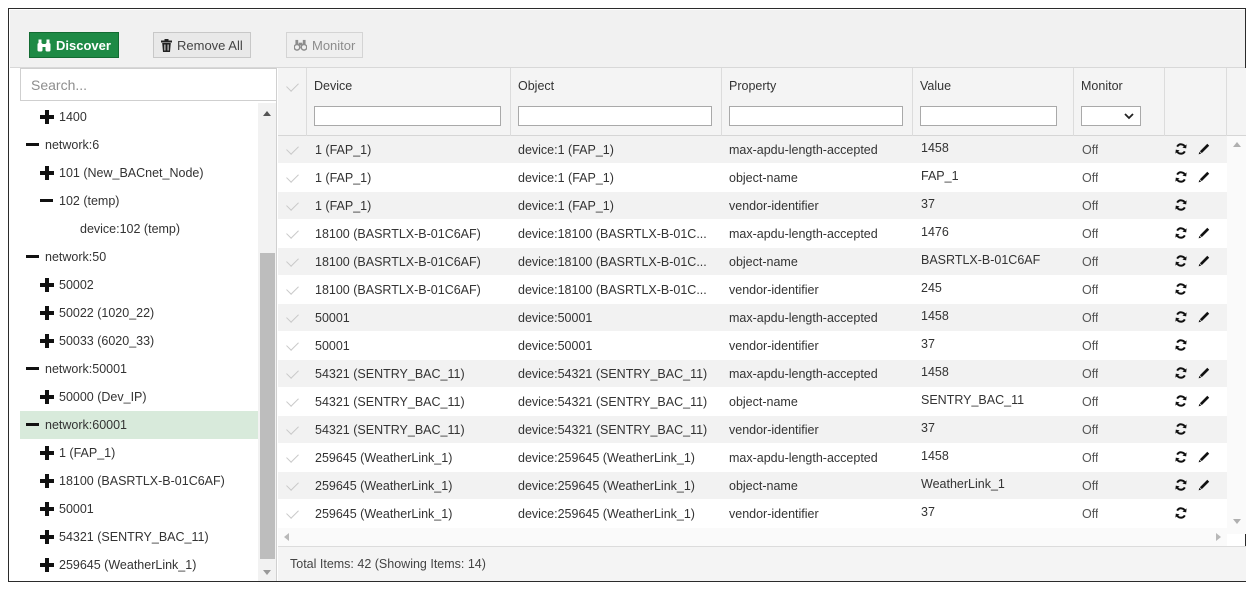  What do you see at coordinates (139, 481) in the screenshot?
I see `tree-item: 18100 (BASRTLX-B-01C6AF)` at bounding box center [139, 481].